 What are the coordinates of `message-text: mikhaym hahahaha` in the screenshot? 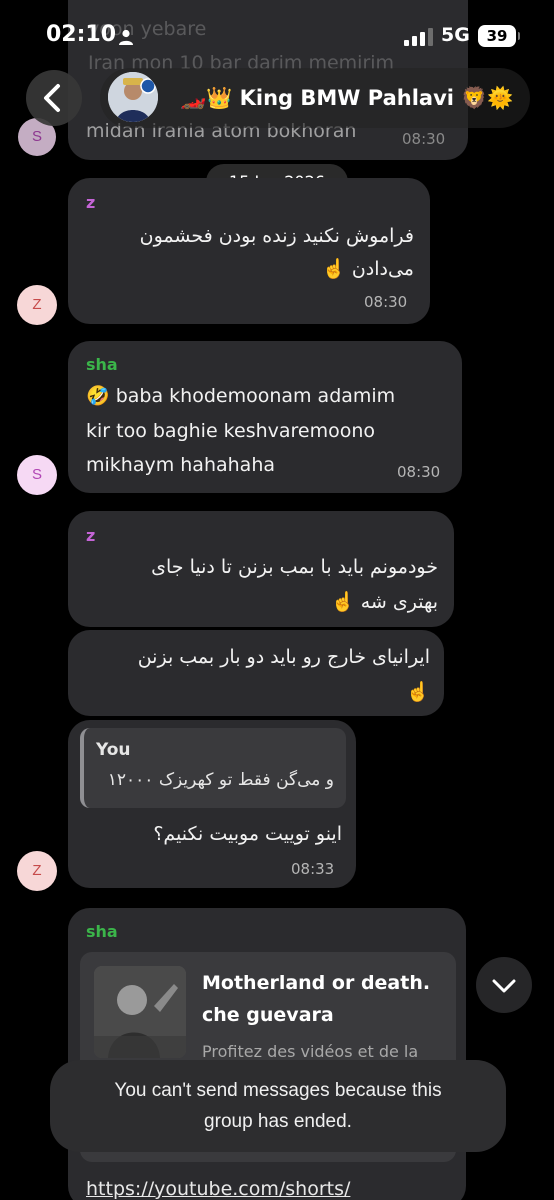 It's located at (181, 465).